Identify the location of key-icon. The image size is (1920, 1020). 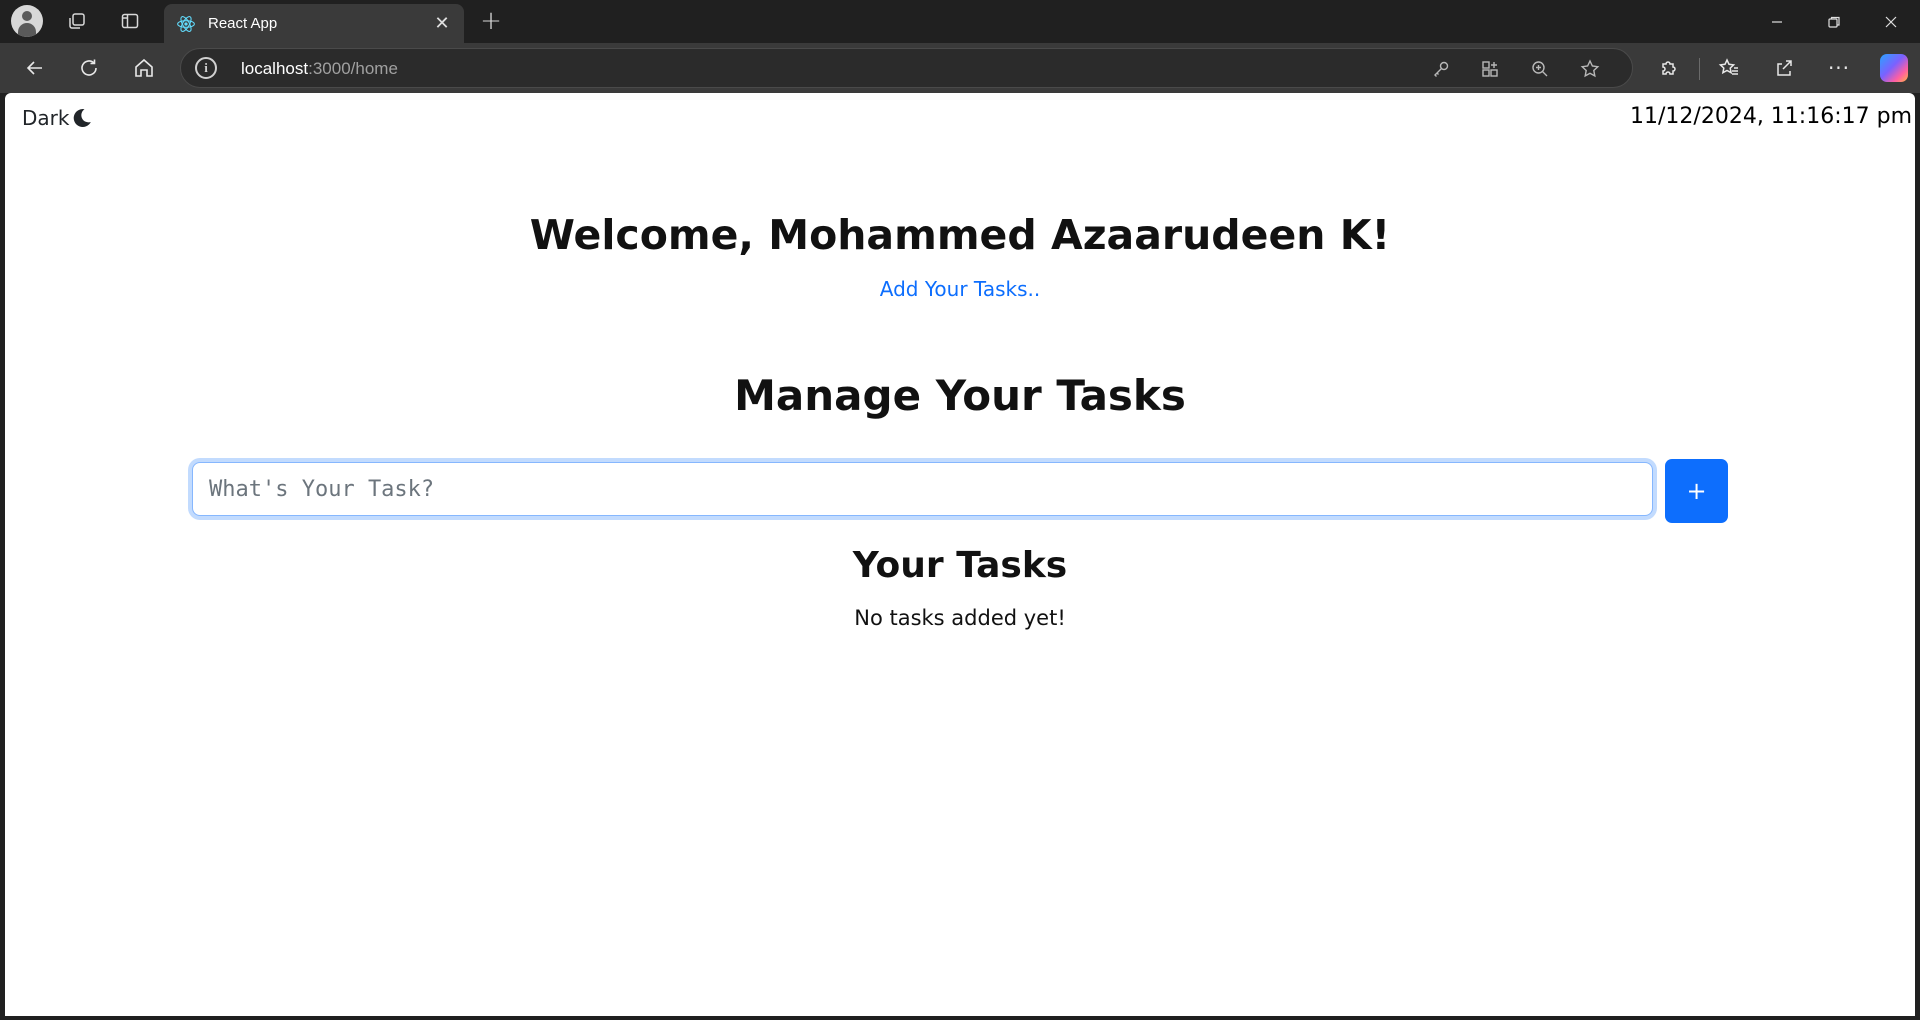
(1441, 69).